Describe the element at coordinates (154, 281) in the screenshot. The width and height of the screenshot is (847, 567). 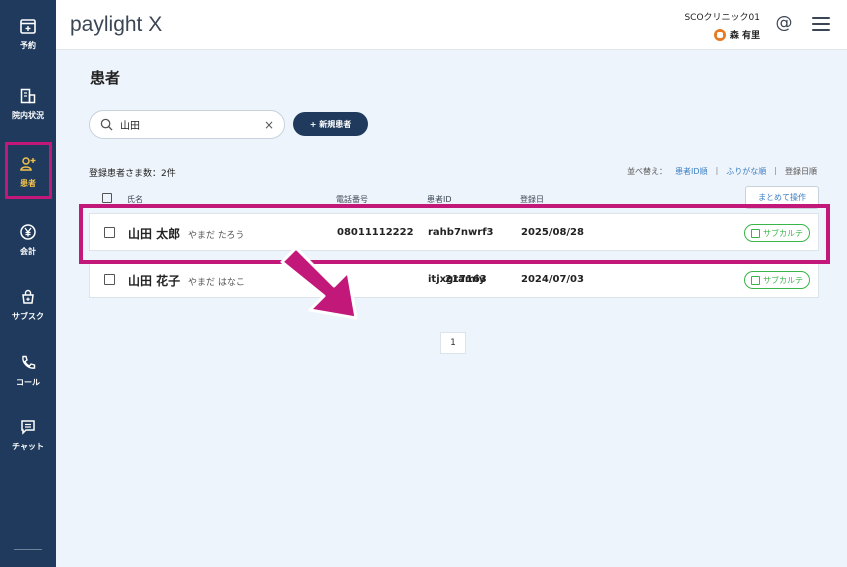
I see `patient-name: 山田 花子` at that location.